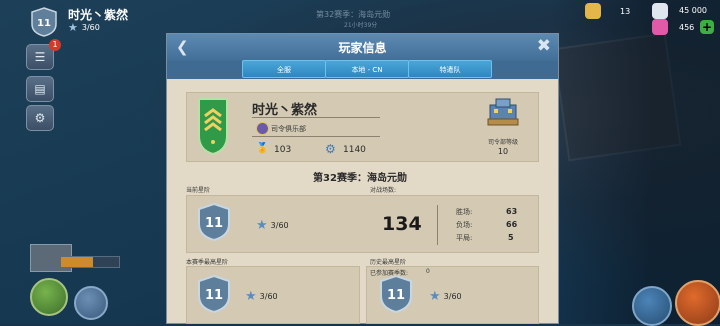 The image size is (720, 326). What do you see at coordinates (268, 296) in the screenshot?
I see `season-best-stars-value: 3/60` at bounding box center [268, 296].